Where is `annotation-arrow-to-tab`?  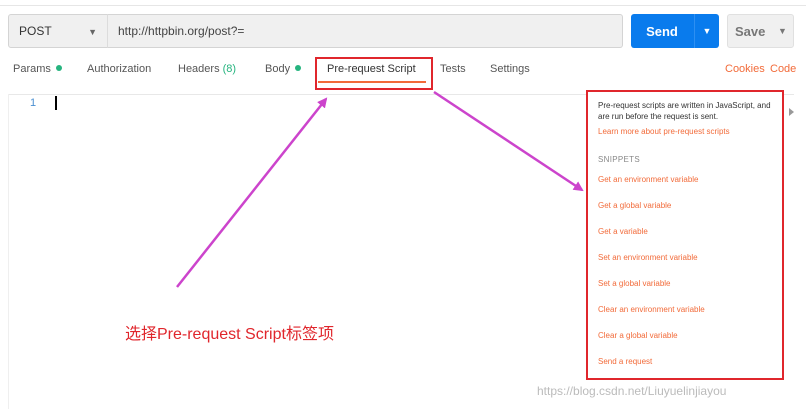
annotation-arrow-to-tab is located at coordinates (252, 192).